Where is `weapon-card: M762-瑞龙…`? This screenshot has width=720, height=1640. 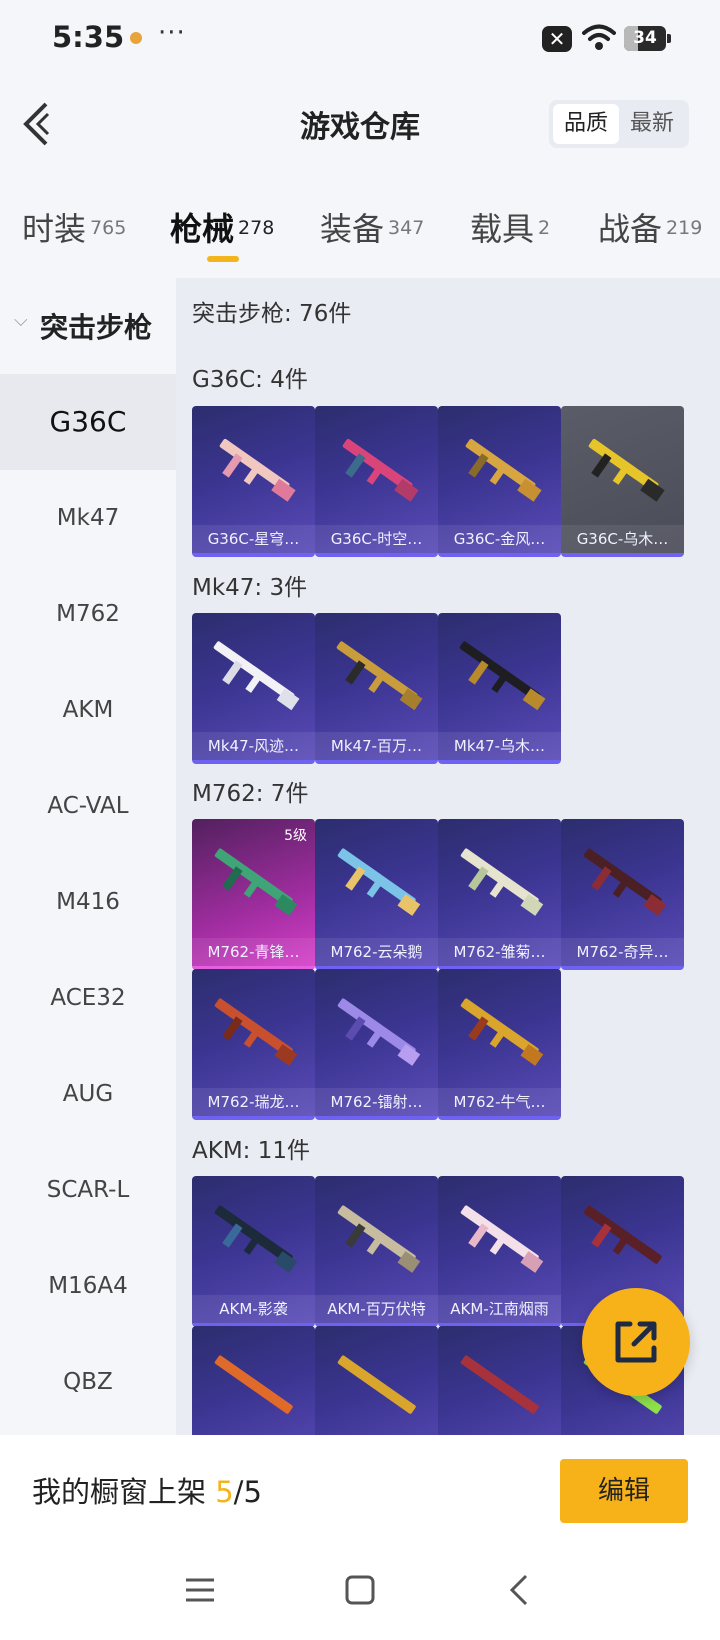 weapon-card: M762-瑞龙… is located at coordinates (253, 1044).